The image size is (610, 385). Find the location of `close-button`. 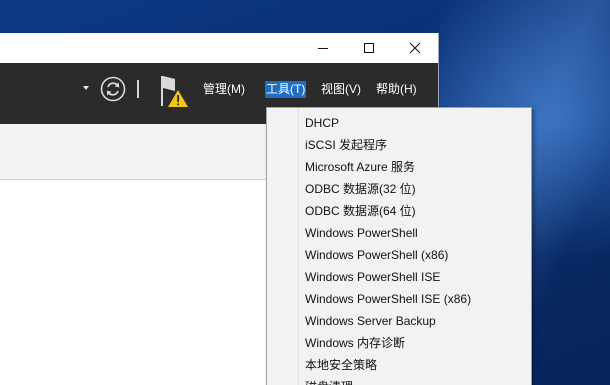

close-button is located at coordinates (415, 48).